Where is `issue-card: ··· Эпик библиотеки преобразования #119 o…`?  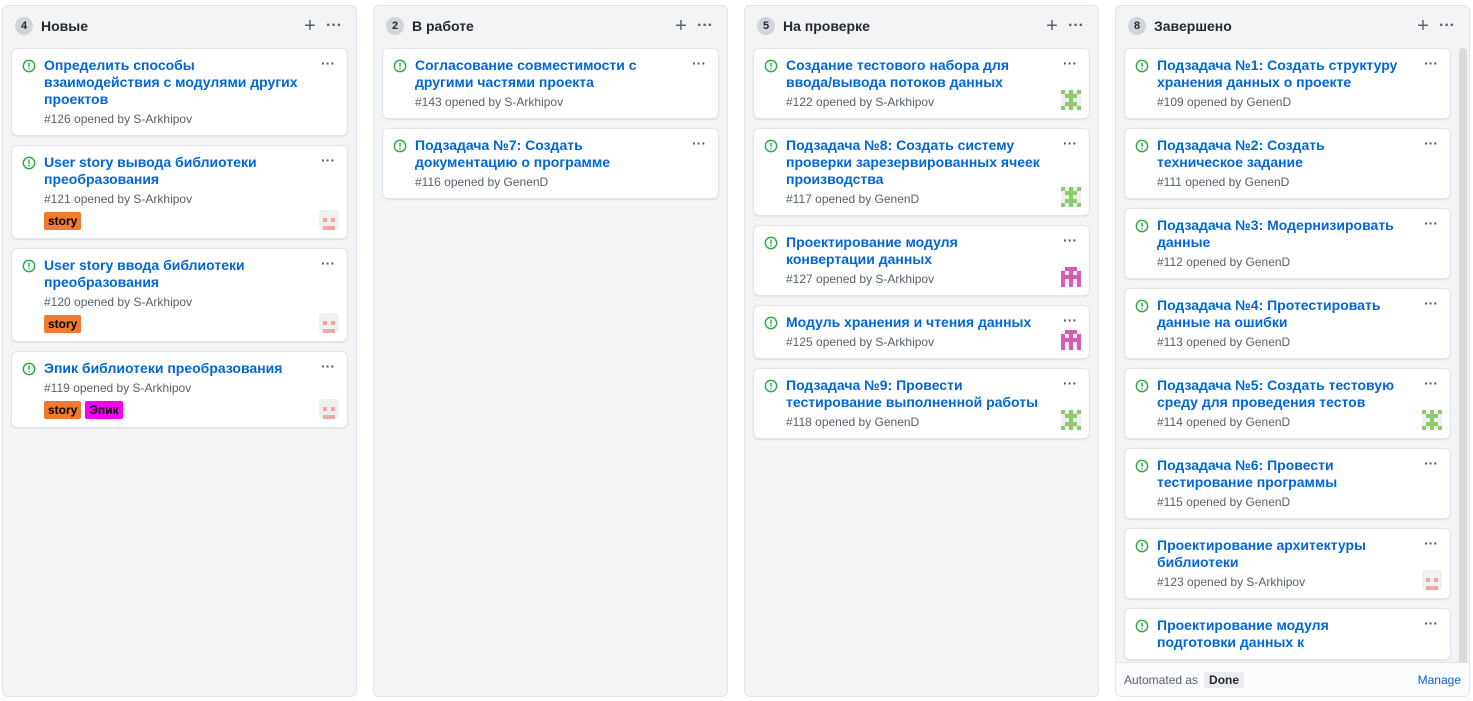 issue-card: ··· Эпик библиотеки преобразования #119 o… is located at coordinates (179, 389).